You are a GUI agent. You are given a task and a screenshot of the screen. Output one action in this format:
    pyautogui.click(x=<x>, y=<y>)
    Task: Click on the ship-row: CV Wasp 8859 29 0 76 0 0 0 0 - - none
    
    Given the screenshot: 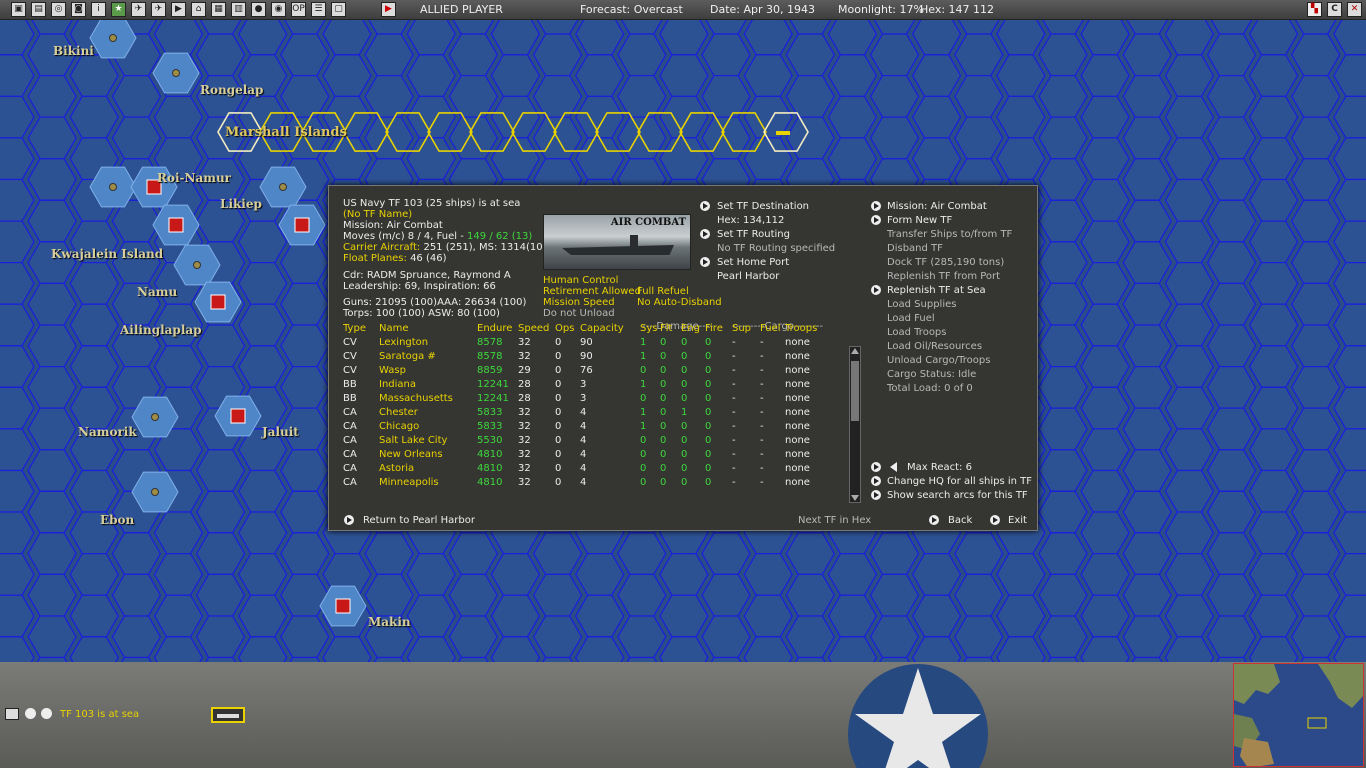 What is the action you would take?
    pyautogui.click(x=584, y=371)
    